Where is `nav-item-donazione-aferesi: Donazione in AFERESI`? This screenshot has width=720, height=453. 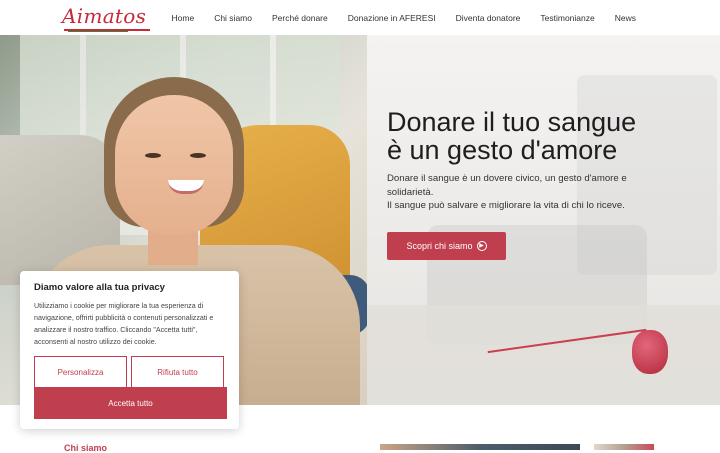 nav-item-donazione-aferesi: Donazione in AFERESI is located at coordinates (392, 18).